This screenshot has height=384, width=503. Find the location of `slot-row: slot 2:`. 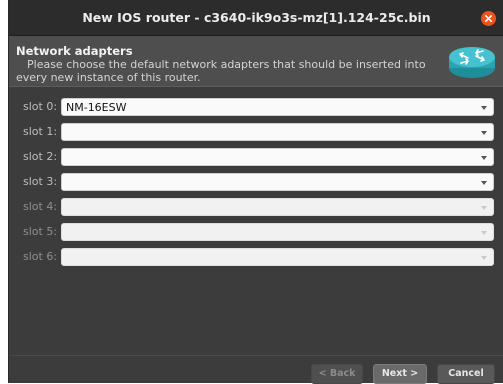

slot-row: slot 2: is located at coordinates (260, 157).